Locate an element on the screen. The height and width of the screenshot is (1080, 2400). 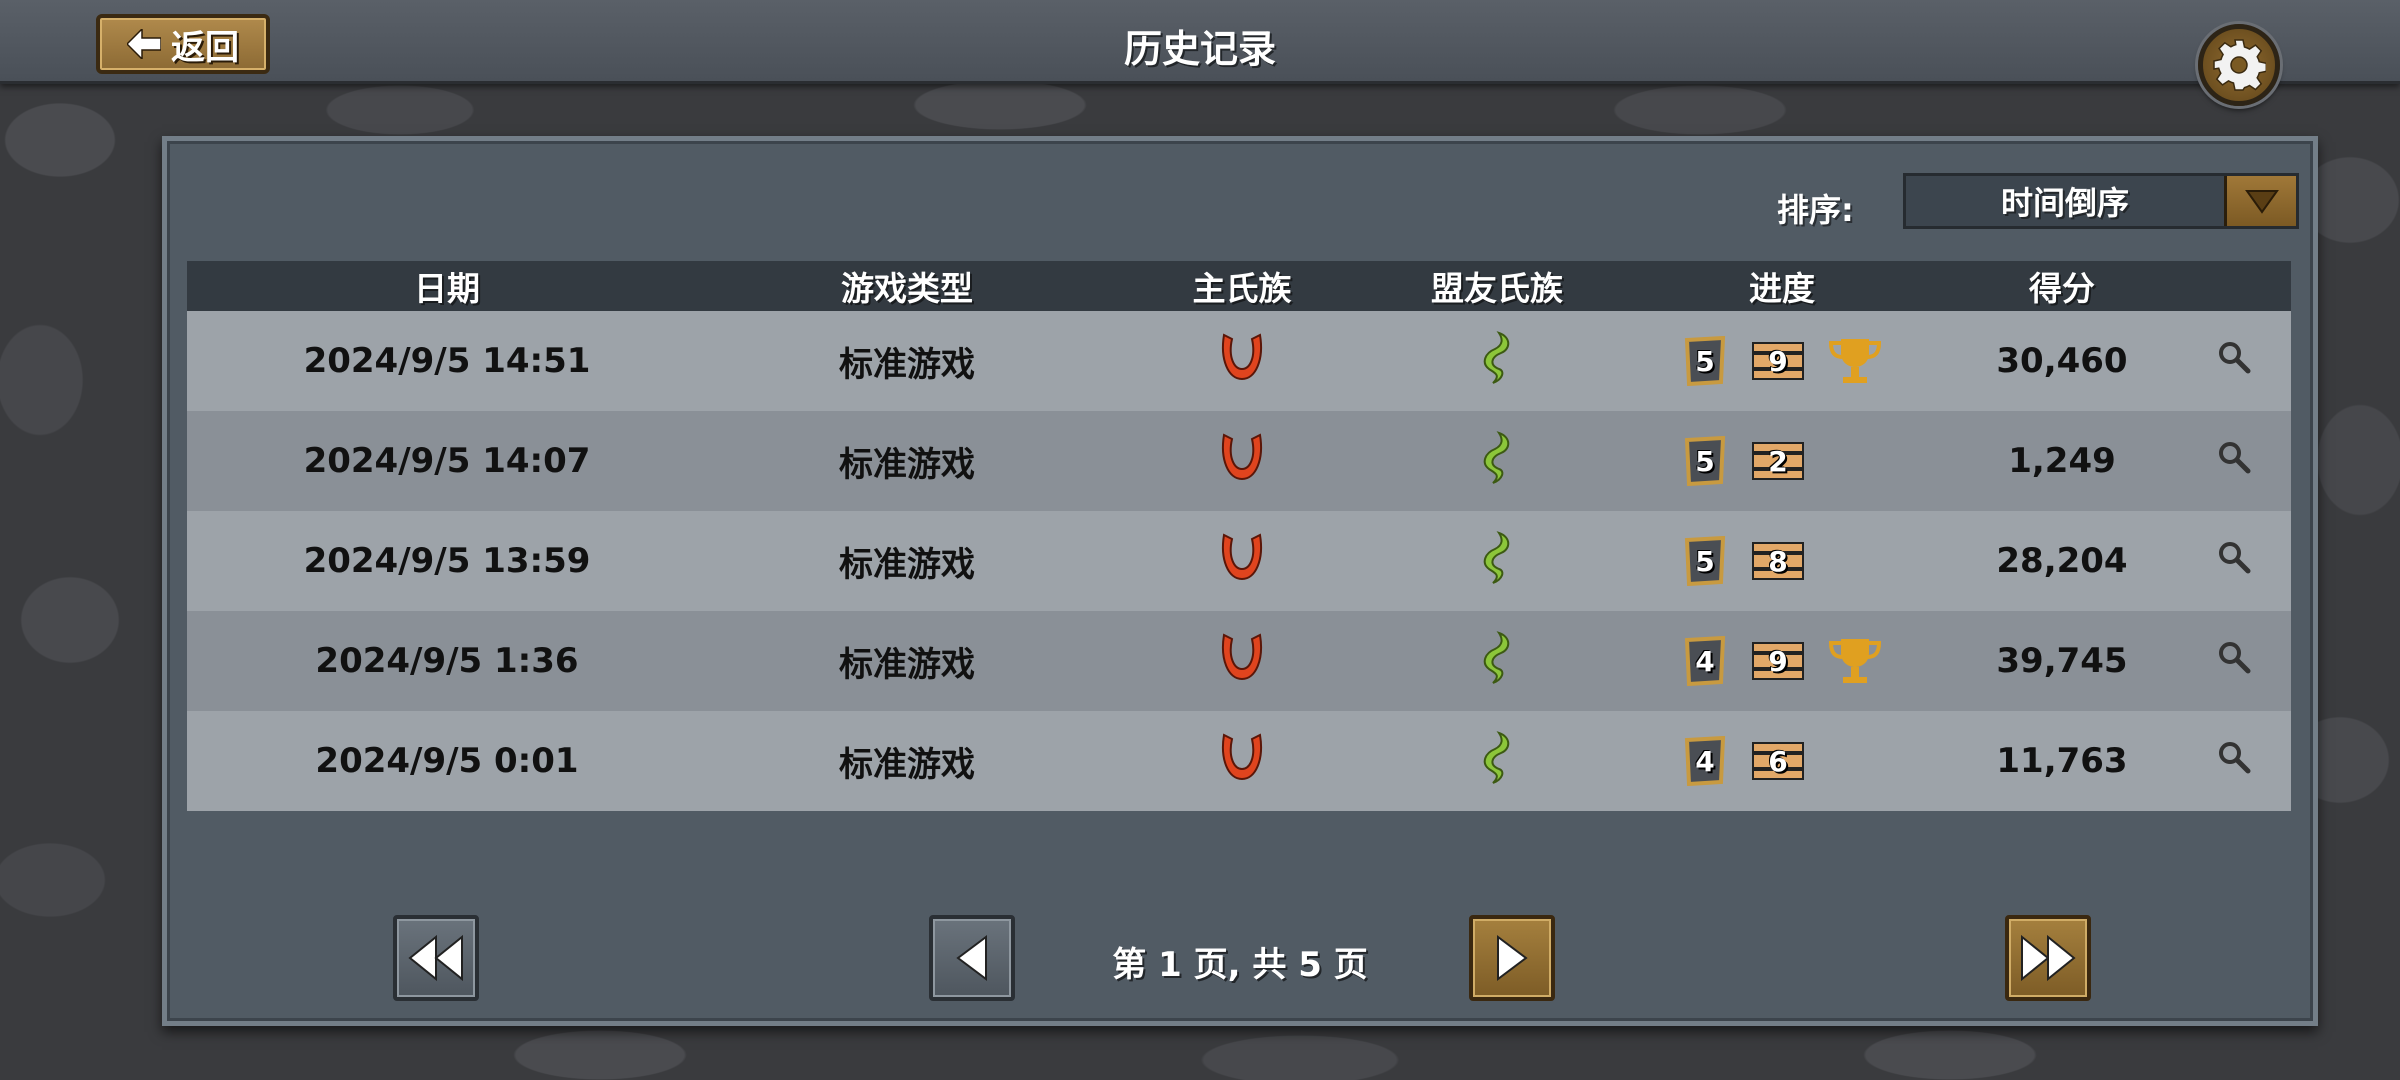
level-badge: 8 is located at coordinates (1778, 561).